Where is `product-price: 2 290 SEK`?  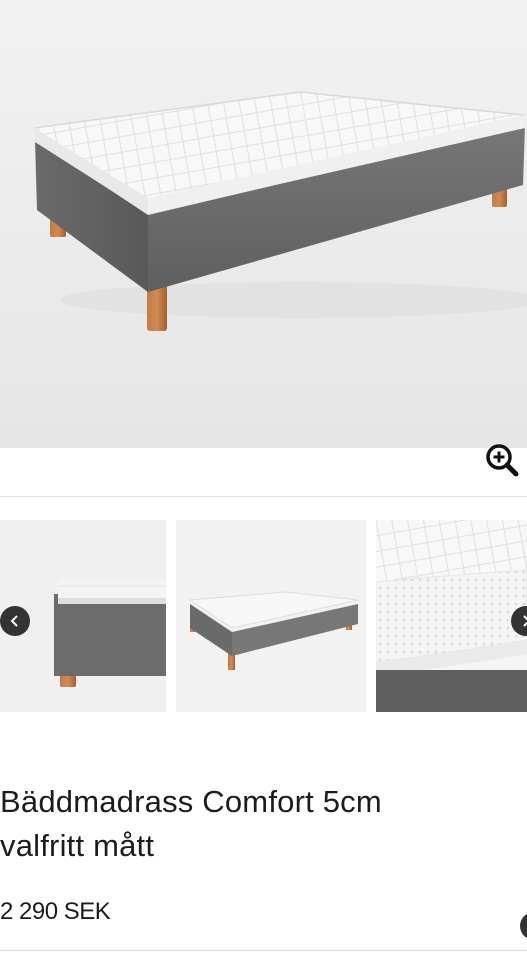 product-price: 2 290 SEK is located at coordinates (55, 911).